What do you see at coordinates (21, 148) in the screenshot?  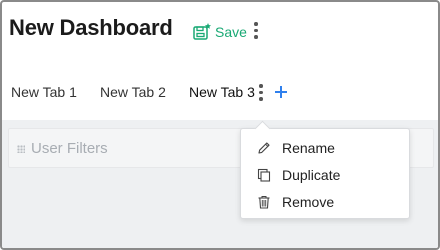 I see `grip-icon` at bounding box center [21, 148].